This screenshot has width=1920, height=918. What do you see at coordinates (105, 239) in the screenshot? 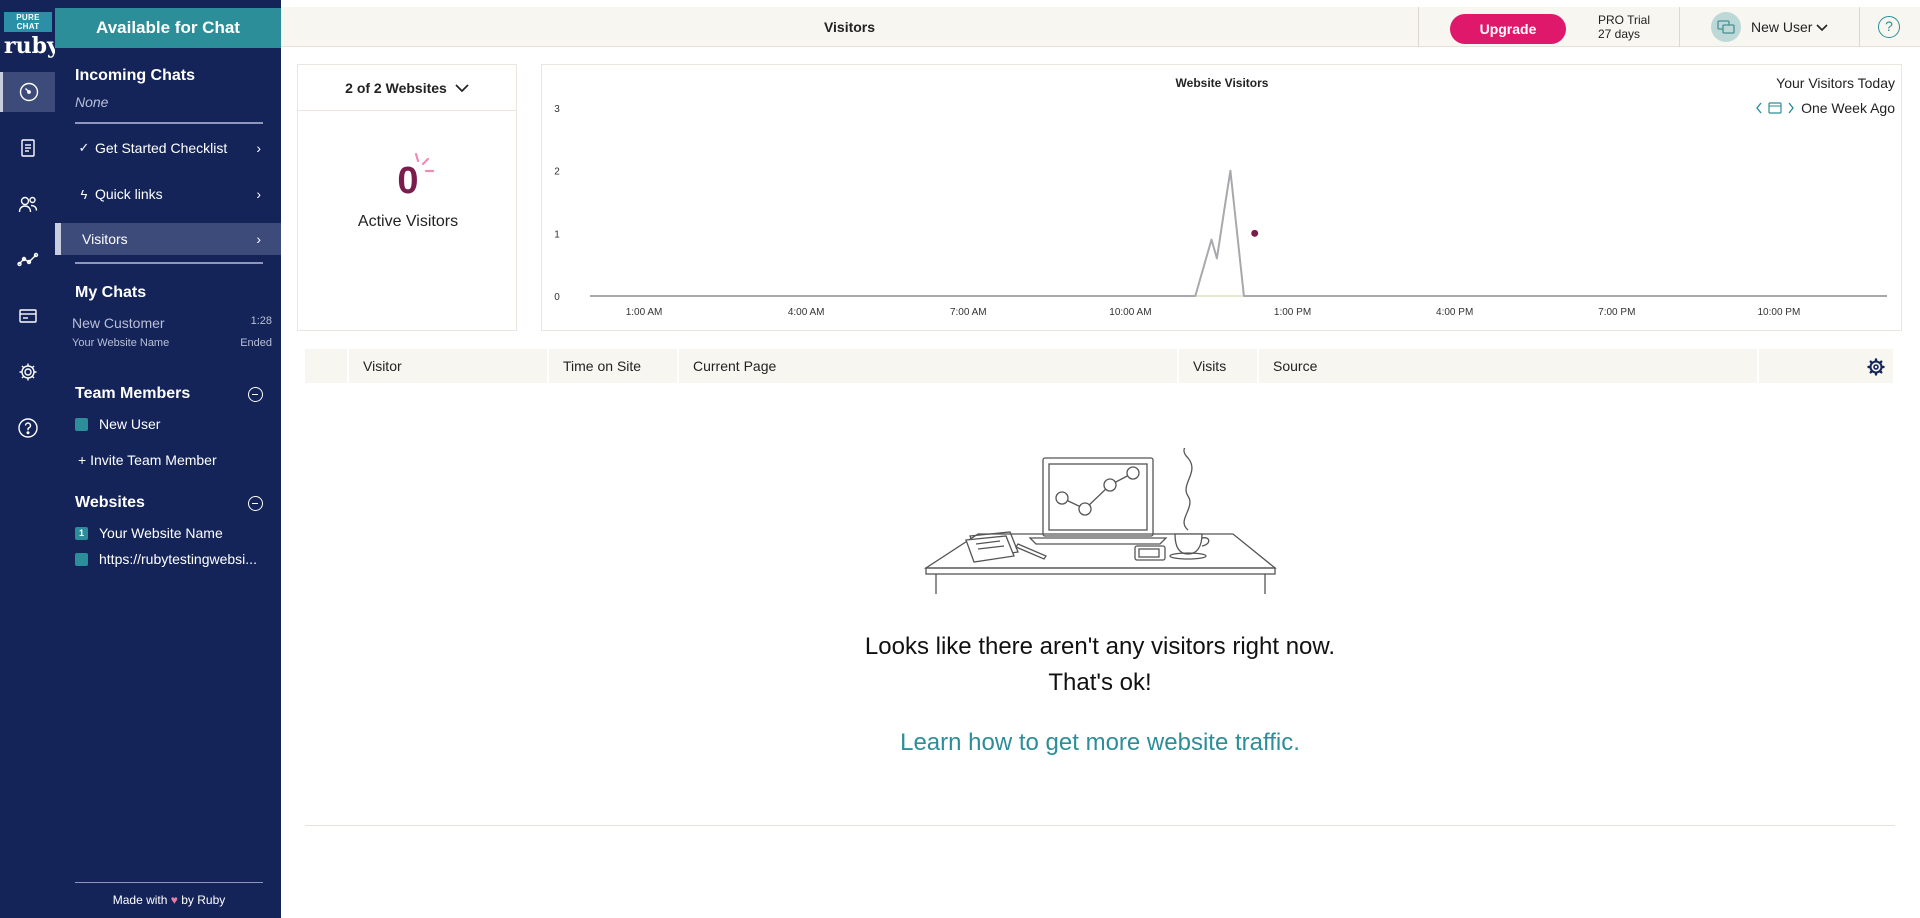
I see `visitors-label: Visitors` at bounding box center [105, 239].